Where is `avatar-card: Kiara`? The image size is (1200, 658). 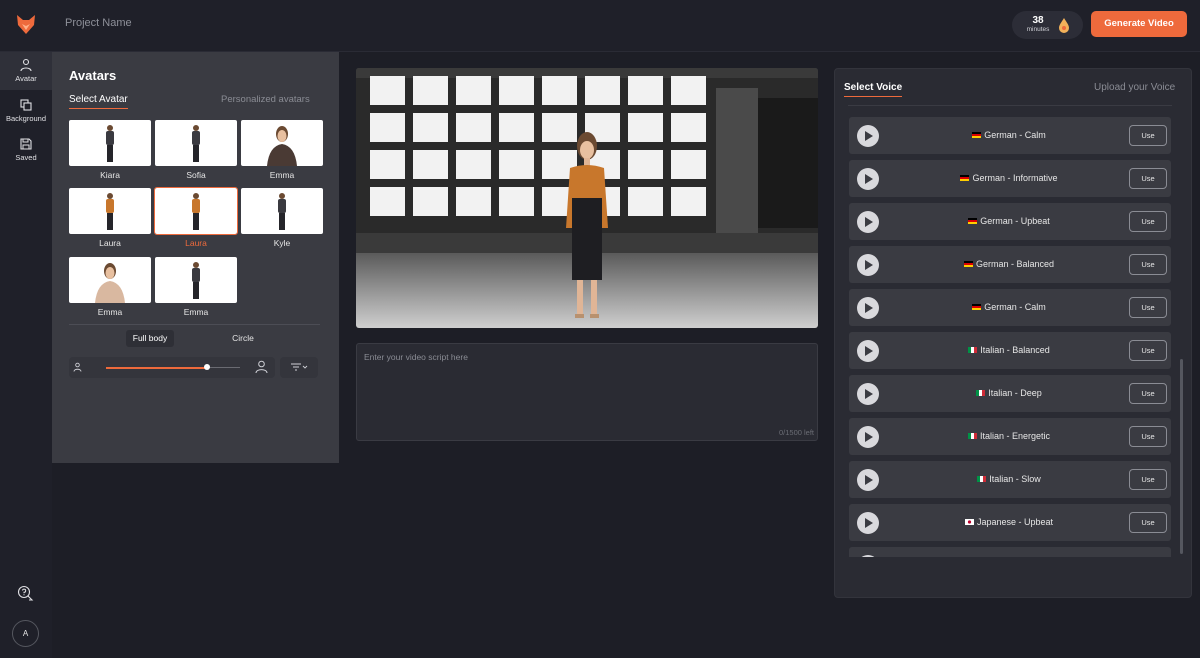 avatar-card: Kiara is located at coordinates (110, 150).